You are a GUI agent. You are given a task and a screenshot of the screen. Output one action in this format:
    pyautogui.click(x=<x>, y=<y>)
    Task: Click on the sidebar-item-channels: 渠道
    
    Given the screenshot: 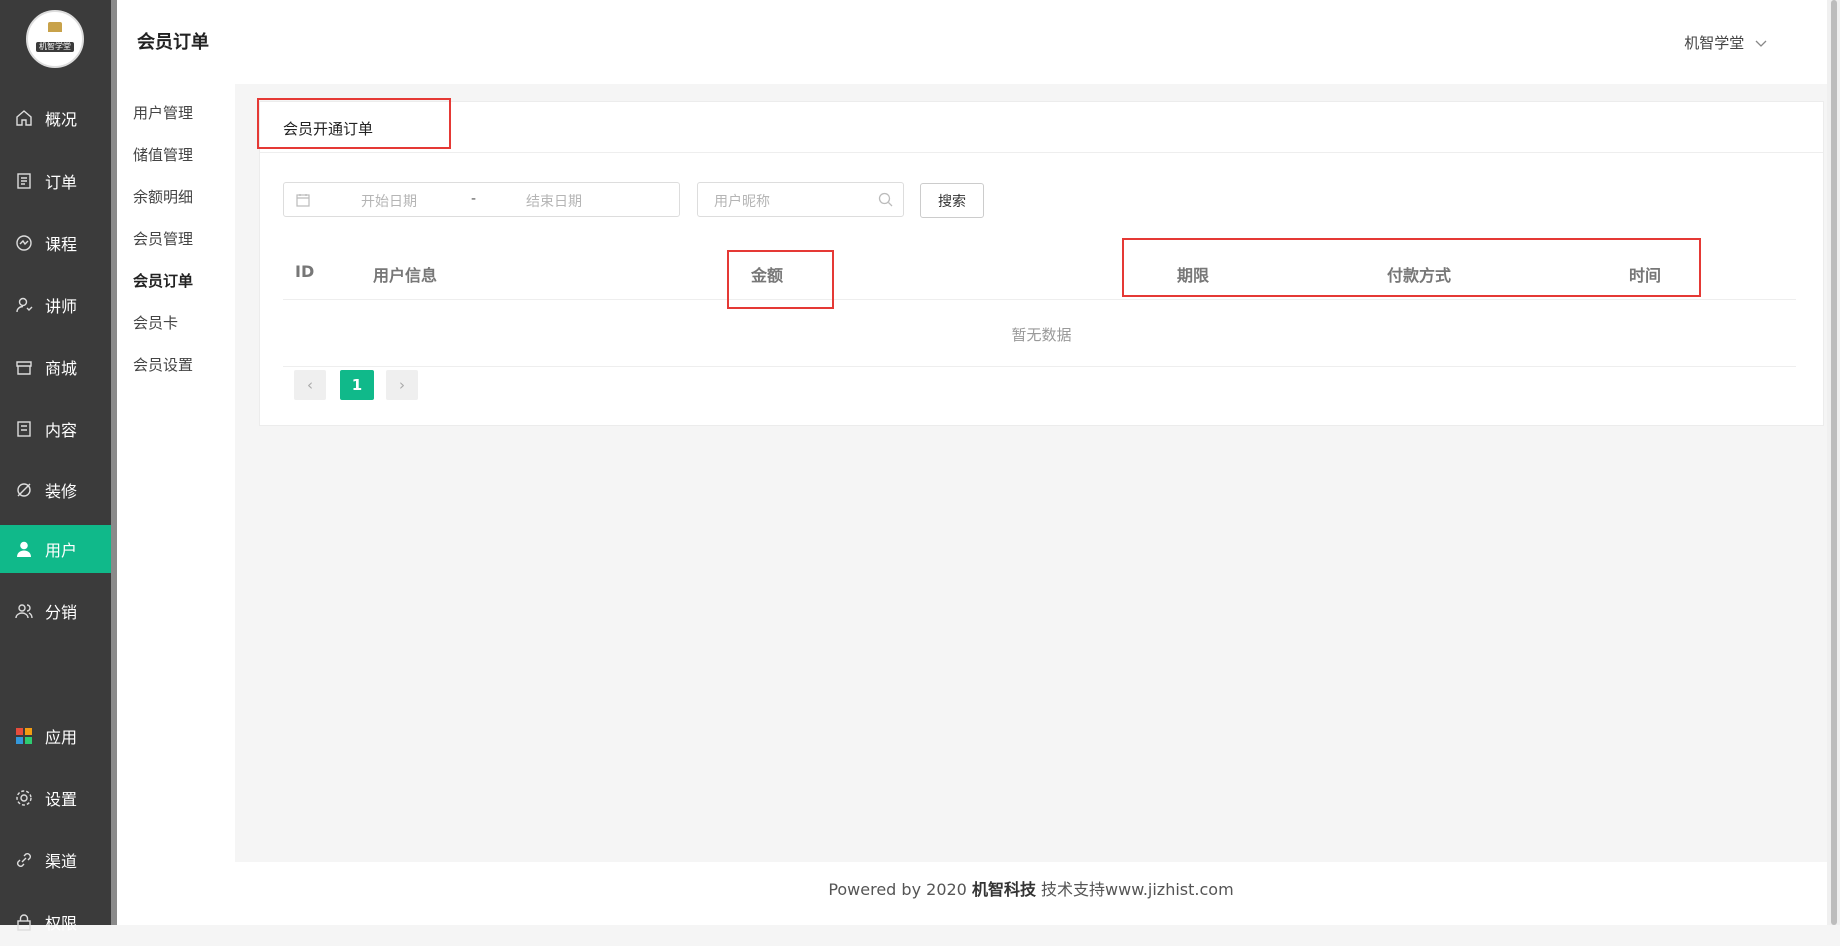 What is the action you would take?
    pyautogui.click(x=55, y=860)
    